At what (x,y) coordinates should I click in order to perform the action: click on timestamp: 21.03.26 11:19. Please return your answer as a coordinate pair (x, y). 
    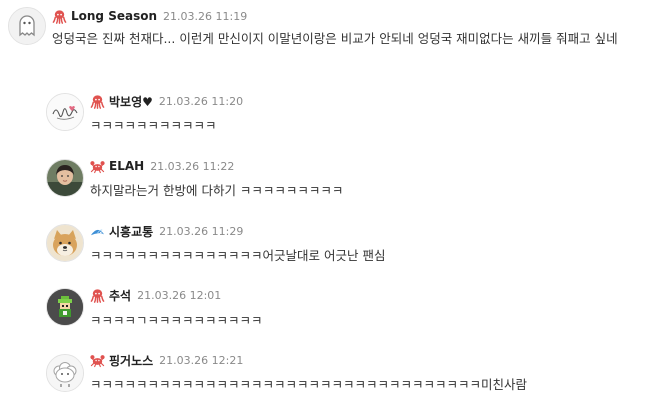
    Looking at the image, I should click on (205, 16).